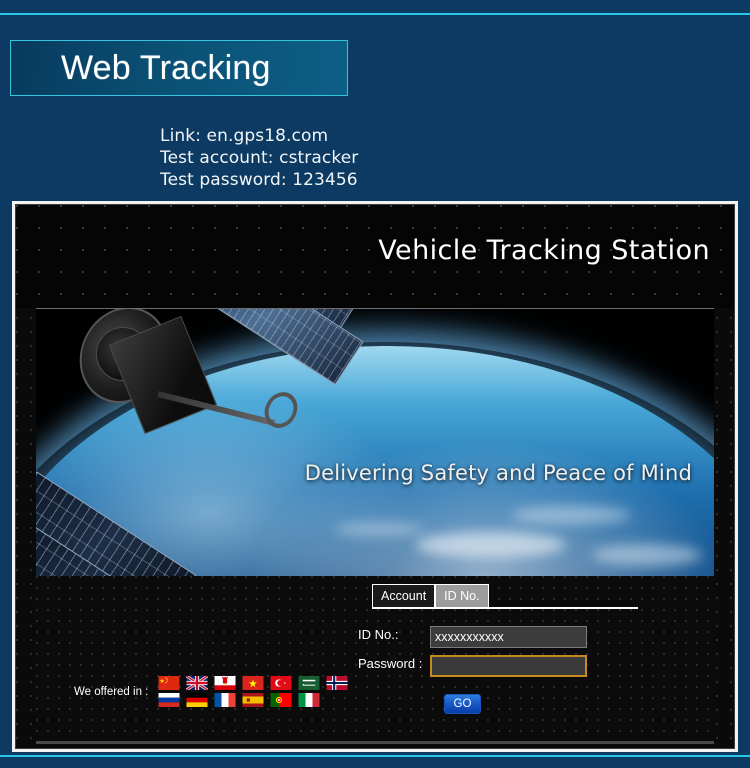  I want to click on go-button: GO, so click(462, 704).